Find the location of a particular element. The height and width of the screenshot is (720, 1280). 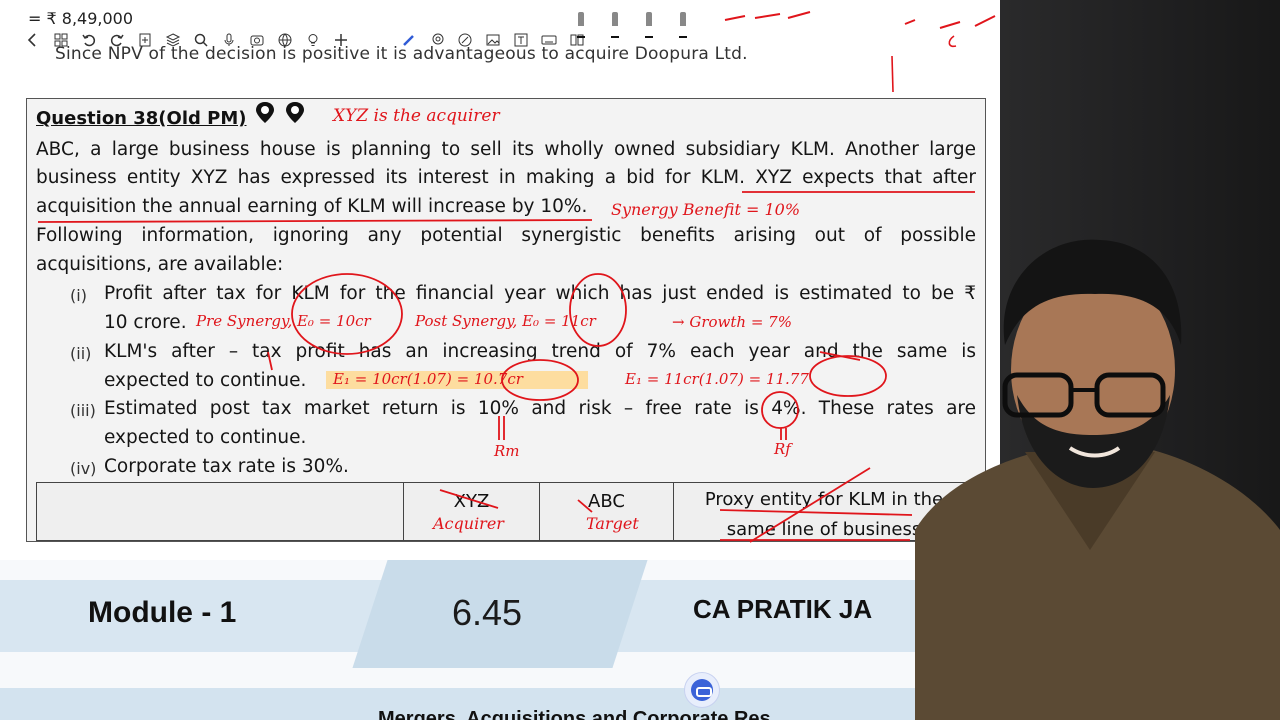

assistant-icon is located at coordinates (702, 690).